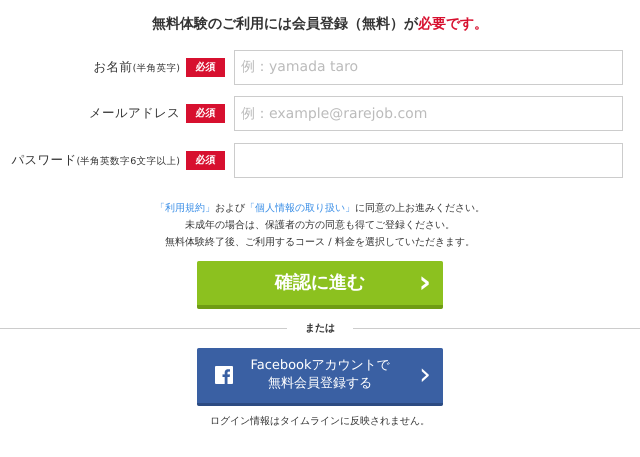 The width and height of the screenshot is (640, 457). I want to click on form-heading: 無料体験のご利用には会員登録（無料）が必要です。, so click(320, 24).